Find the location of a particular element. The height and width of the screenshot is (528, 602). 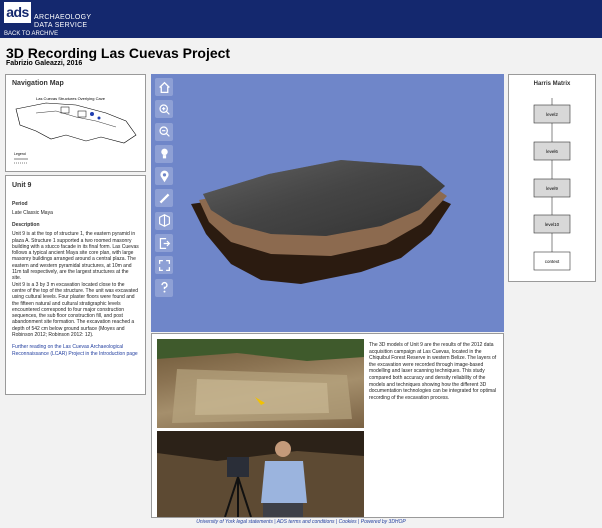

home-icon is located at coordinates (164, 87).